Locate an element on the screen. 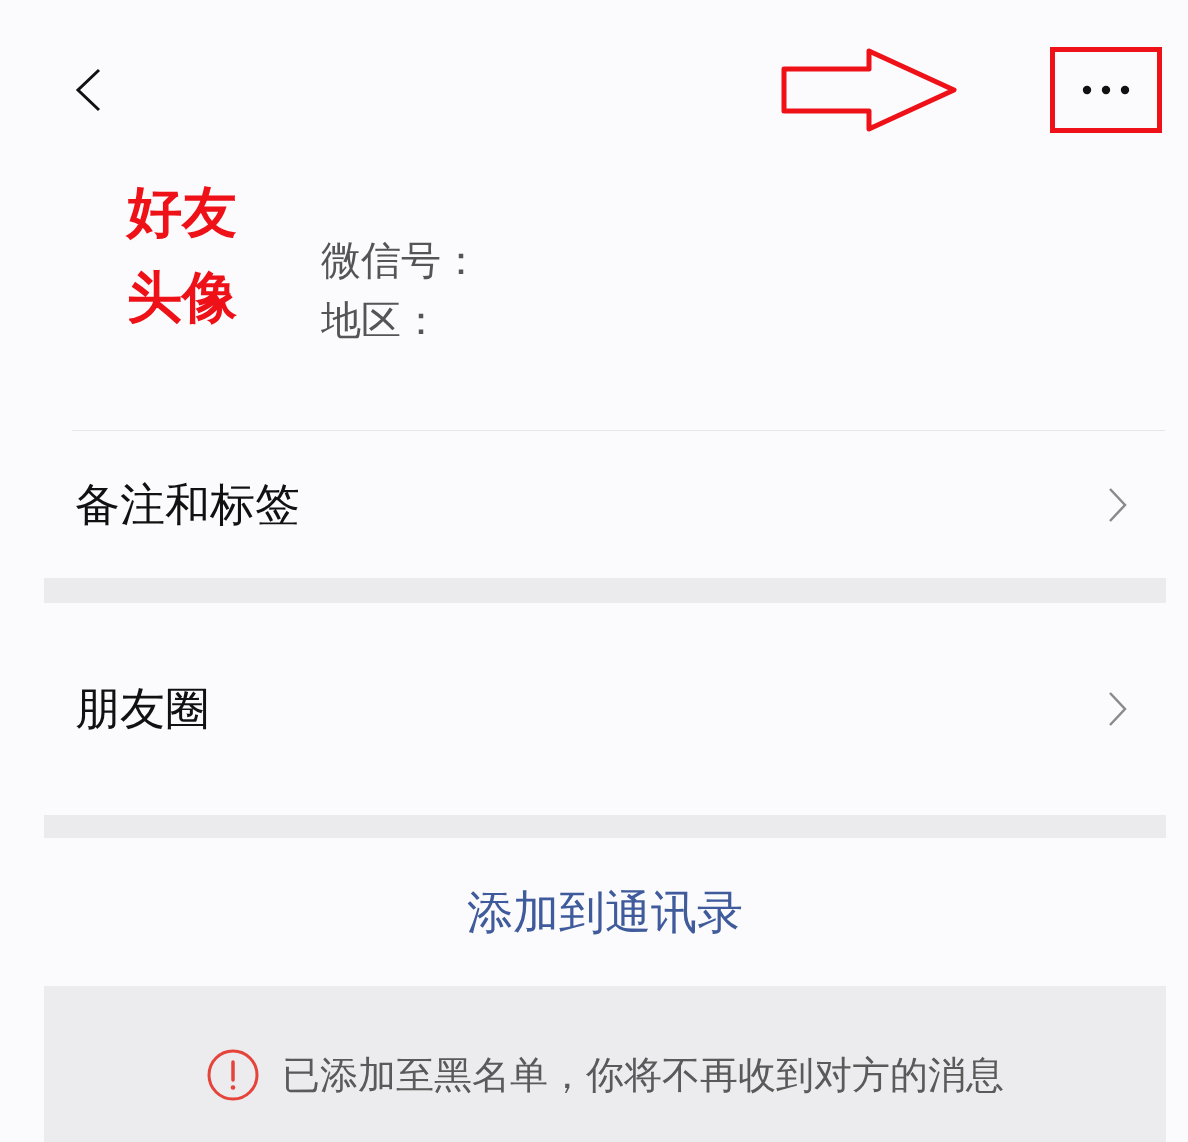 The height and width of the screenshot is (1142, 1188). profile-field-label: 微信号： is located at coordinates (400, 260).